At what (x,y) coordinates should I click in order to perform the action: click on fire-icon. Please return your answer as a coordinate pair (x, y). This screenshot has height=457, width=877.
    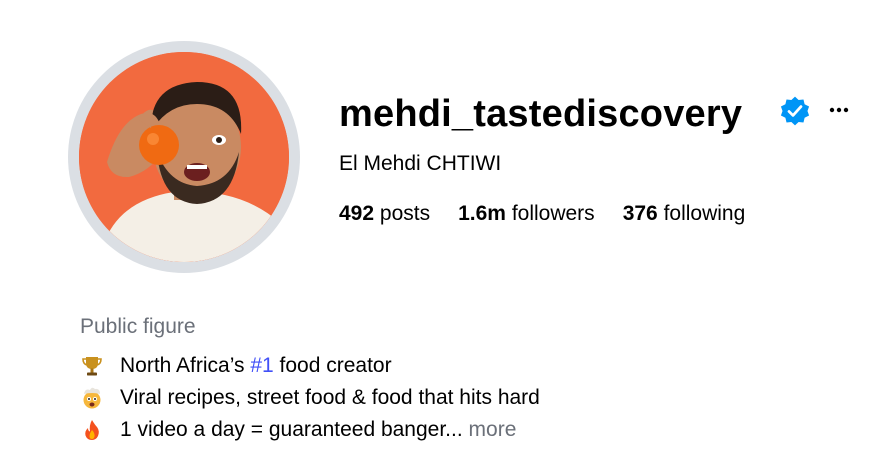
    Looking at the image, I should click on (92, 430).